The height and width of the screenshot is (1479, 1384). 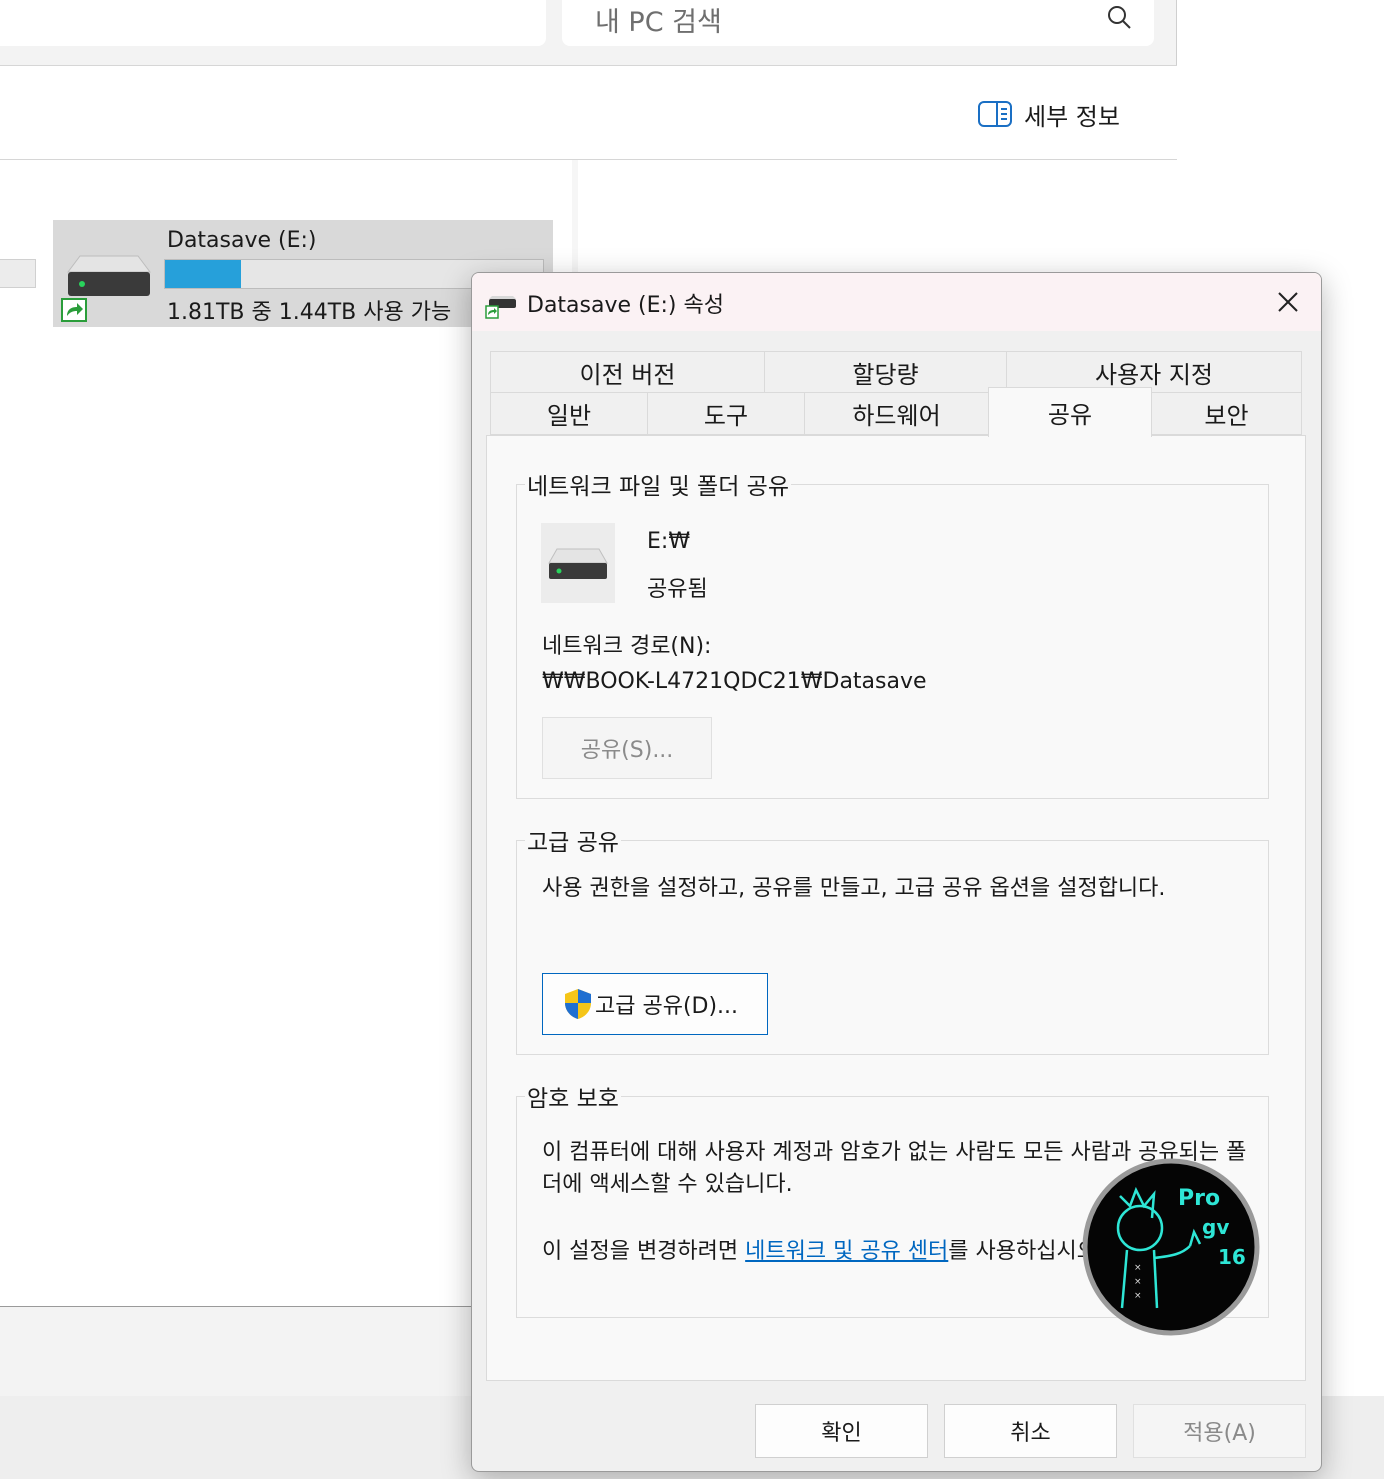 What do you see at coordinates (1171, 1247) in the screenshot?
I see `watermark-logo: Pro gv 16 × × ×` at bounding box center [1171, 1247].